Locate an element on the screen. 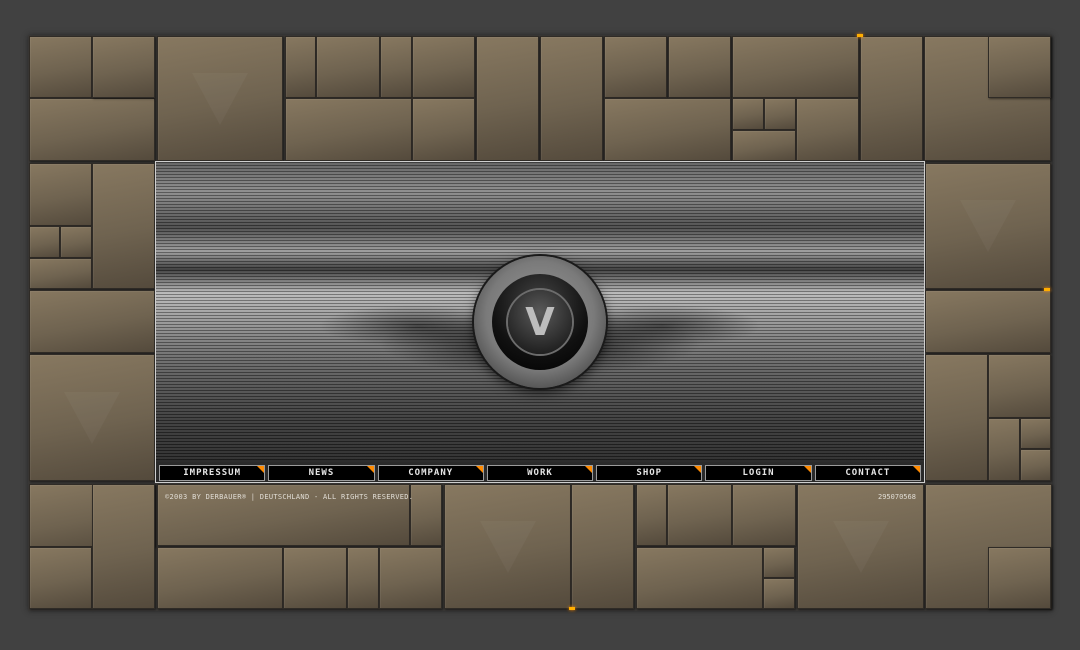 This screenshot has width=1080, height=650. logo-badge: V is located at coordinates (540, 322).